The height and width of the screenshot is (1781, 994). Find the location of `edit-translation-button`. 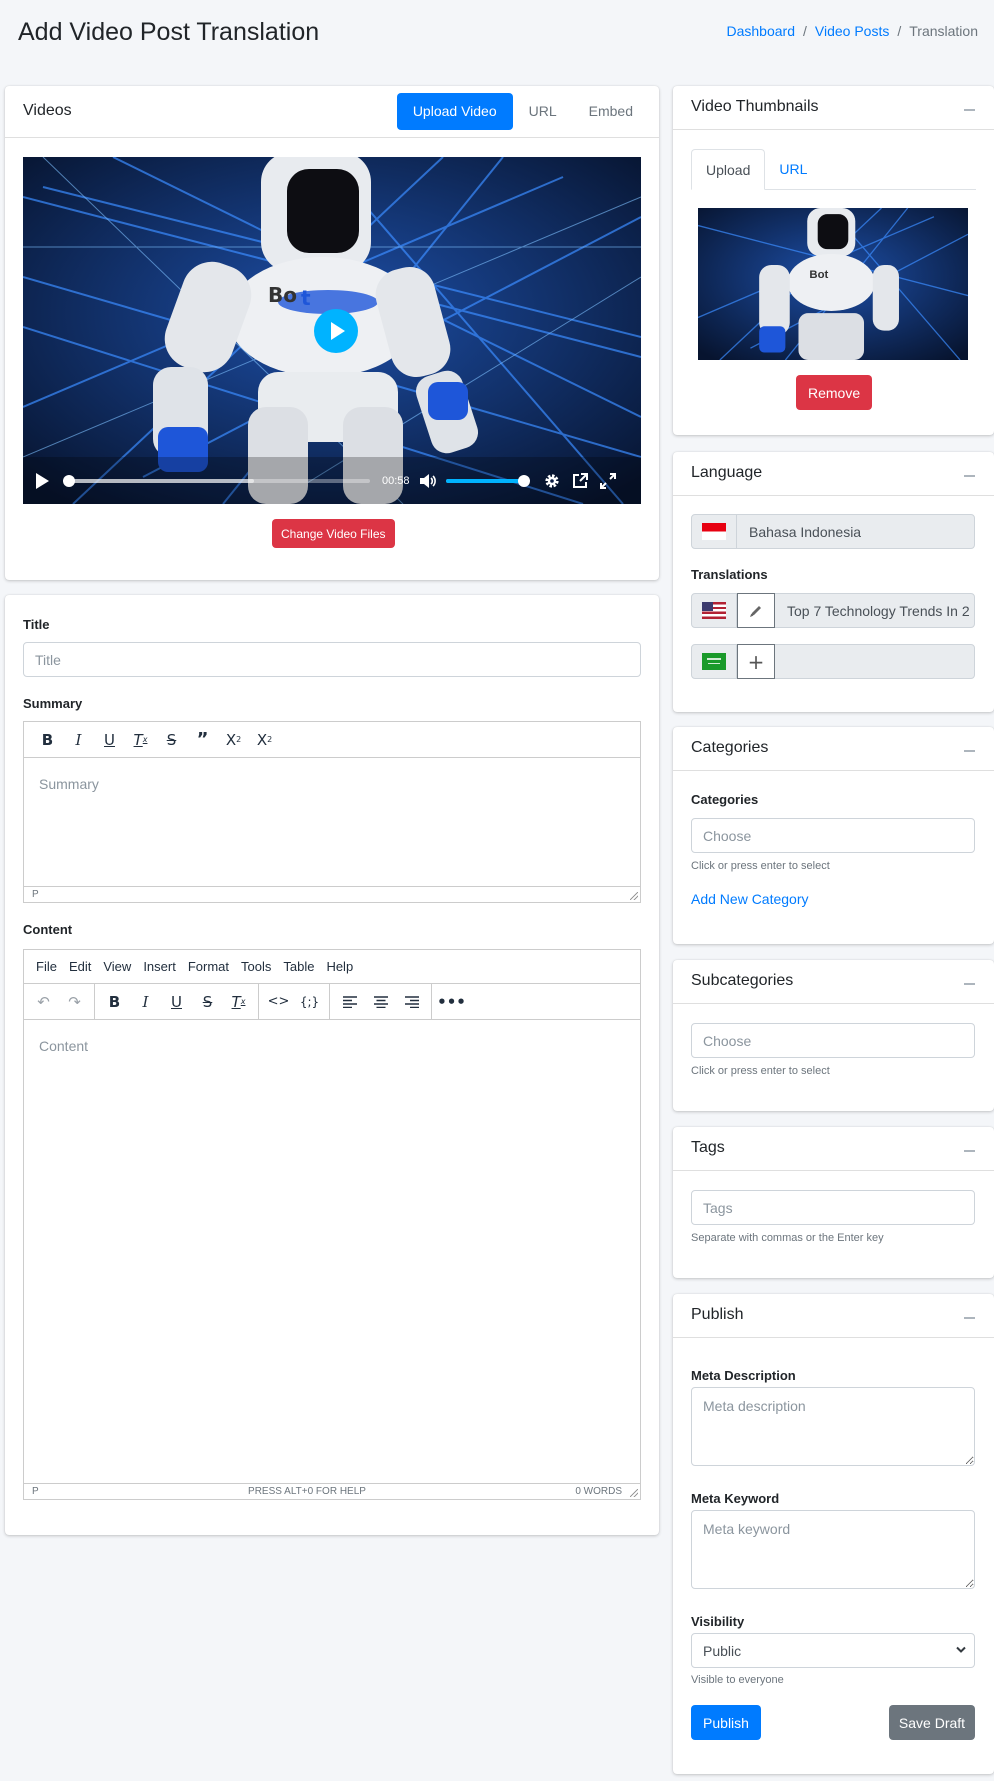

edit-translation-button is located at coordinates (756, 610).